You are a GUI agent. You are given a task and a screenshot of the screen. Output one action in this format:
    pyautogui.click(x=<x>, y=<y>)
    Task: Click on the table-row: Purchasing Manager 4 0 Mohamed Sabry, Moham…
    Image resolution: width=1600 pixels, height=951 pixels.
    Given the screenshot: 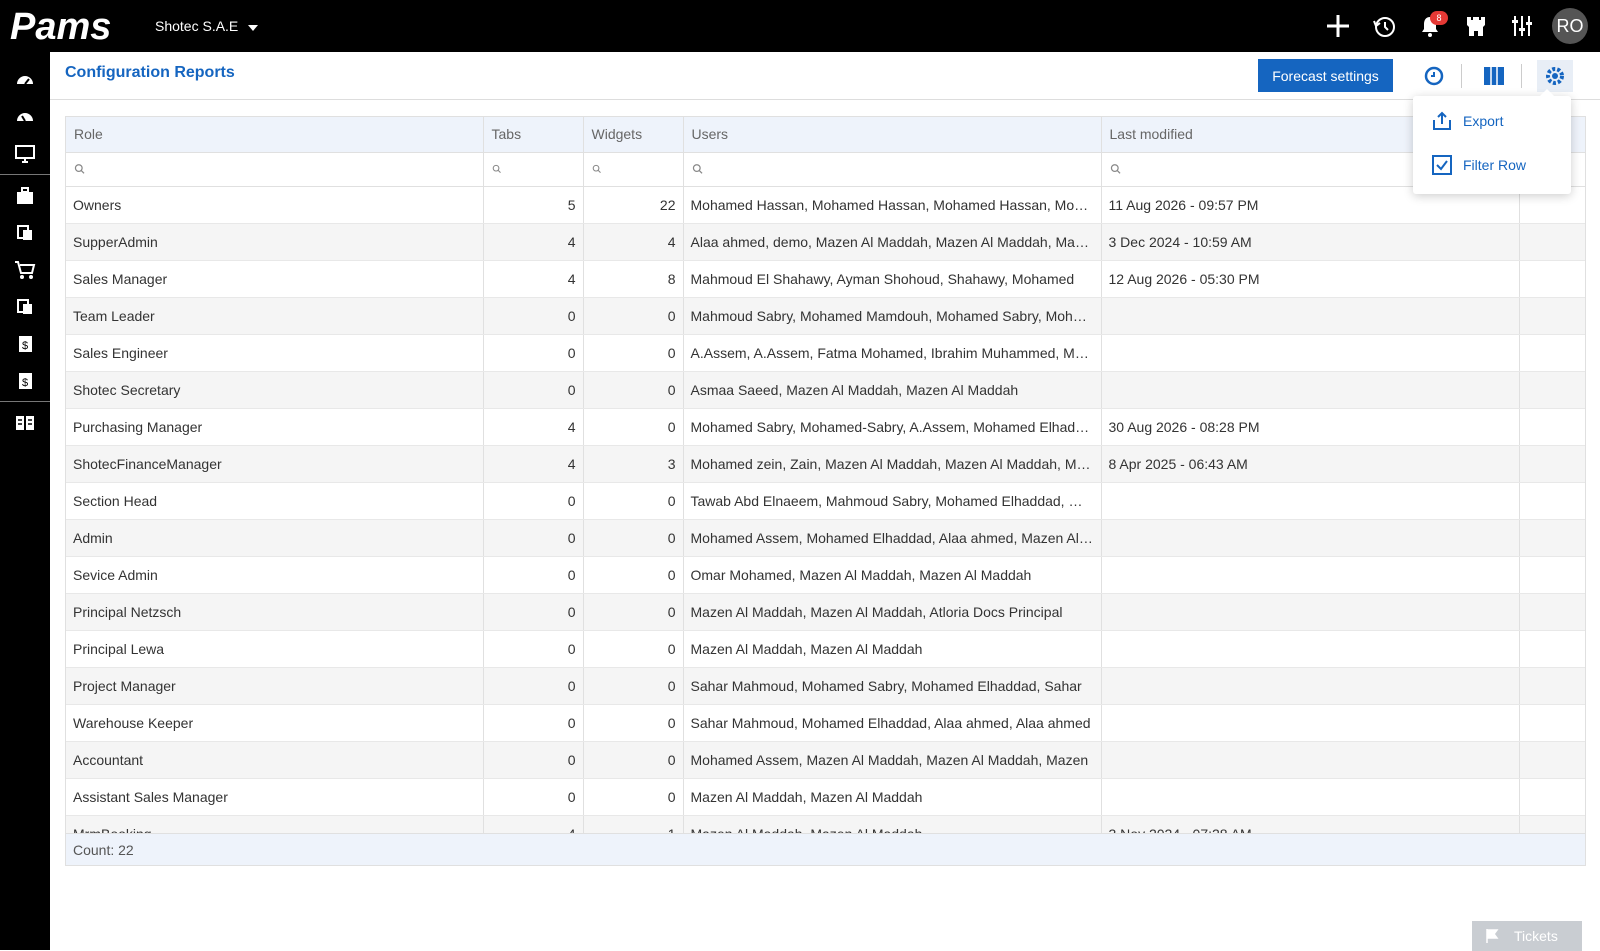 What is the action you would take?
    pyautogui.click(x=825, y=427)
    